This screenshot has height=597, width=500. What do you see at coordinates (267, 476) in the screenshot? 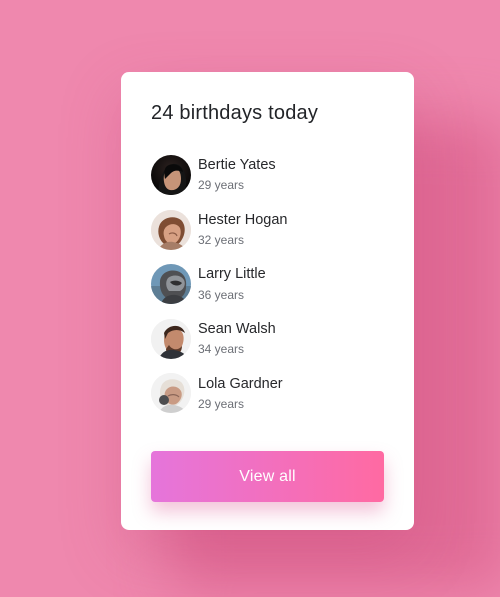
I see `view-all-button: View all` at bounding box center [267, 476].